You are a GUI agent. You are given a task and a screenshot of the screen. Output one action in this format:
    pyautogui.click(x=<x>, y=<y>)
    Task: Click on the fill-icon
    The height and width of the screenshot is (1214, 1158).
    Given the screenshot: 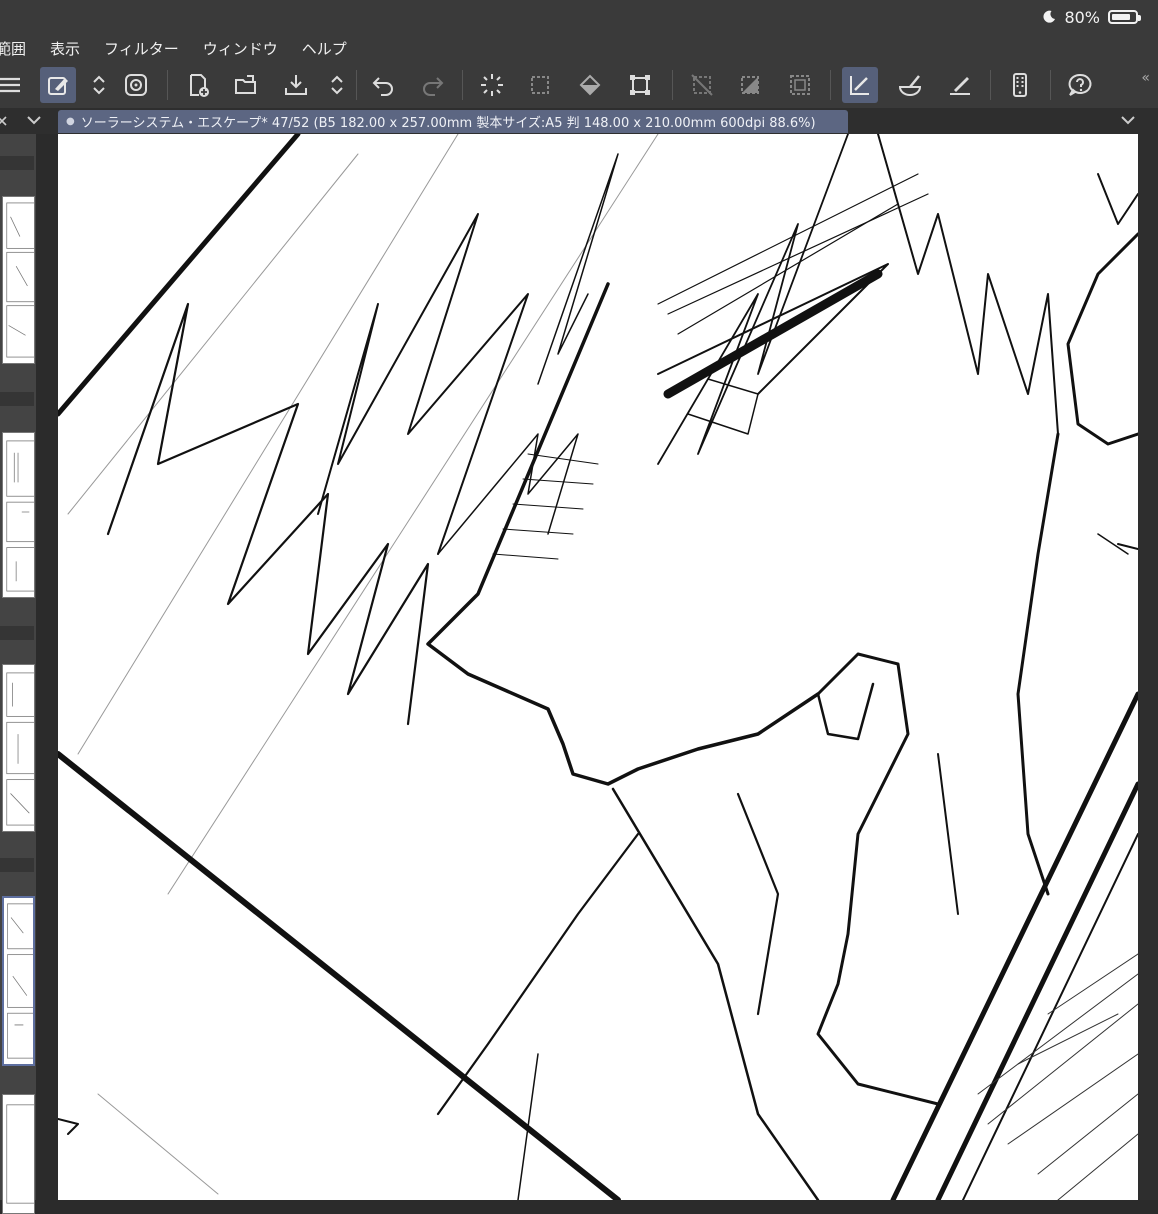 What is the action you would take?
    pyautogui.click(x=590, y=85)
    